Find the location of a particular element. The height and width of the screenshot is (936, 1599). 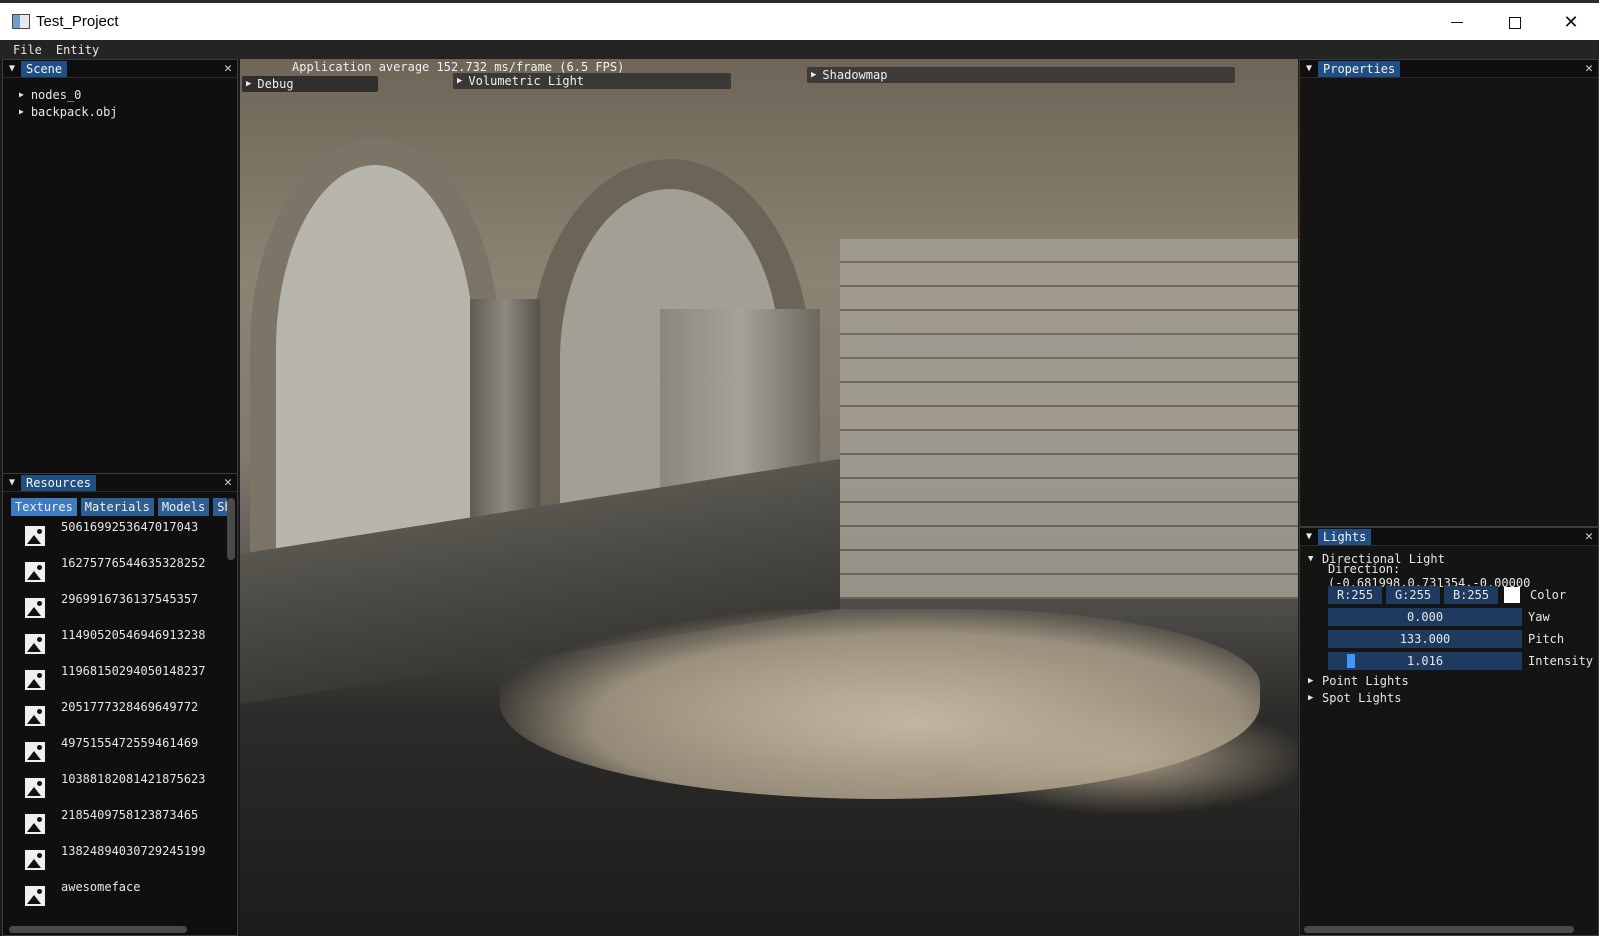

blue-channel-field: B:255 is located at coordinates (1471, 595).